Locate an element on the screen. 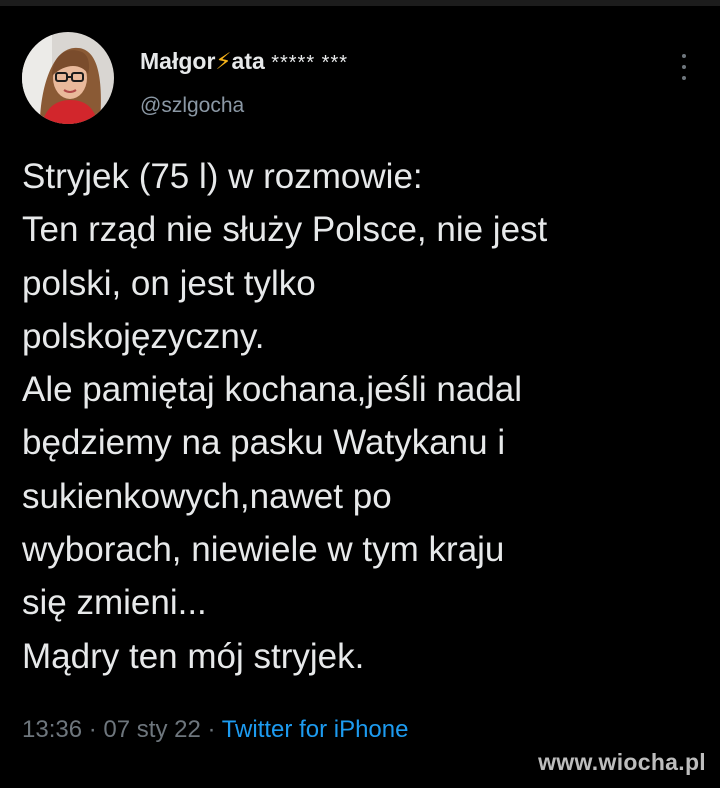 This screenshot has height=788, width=720. display-name-part2: ata is located at coordinates (248, 61).